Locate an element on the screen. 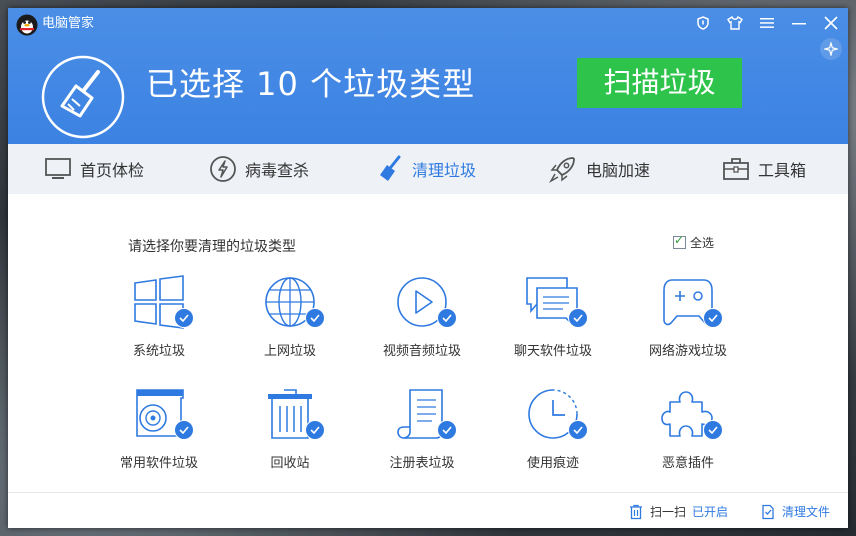  scan-feature-toggle: 扫一扫 已开启 is located at coordinates (678, 511).